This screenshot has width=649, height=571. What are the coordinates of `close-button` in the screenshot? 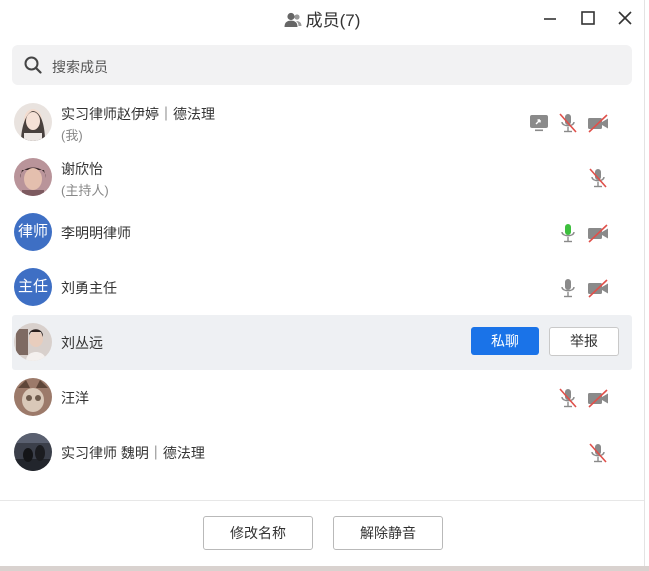 It's located at (625, 18).